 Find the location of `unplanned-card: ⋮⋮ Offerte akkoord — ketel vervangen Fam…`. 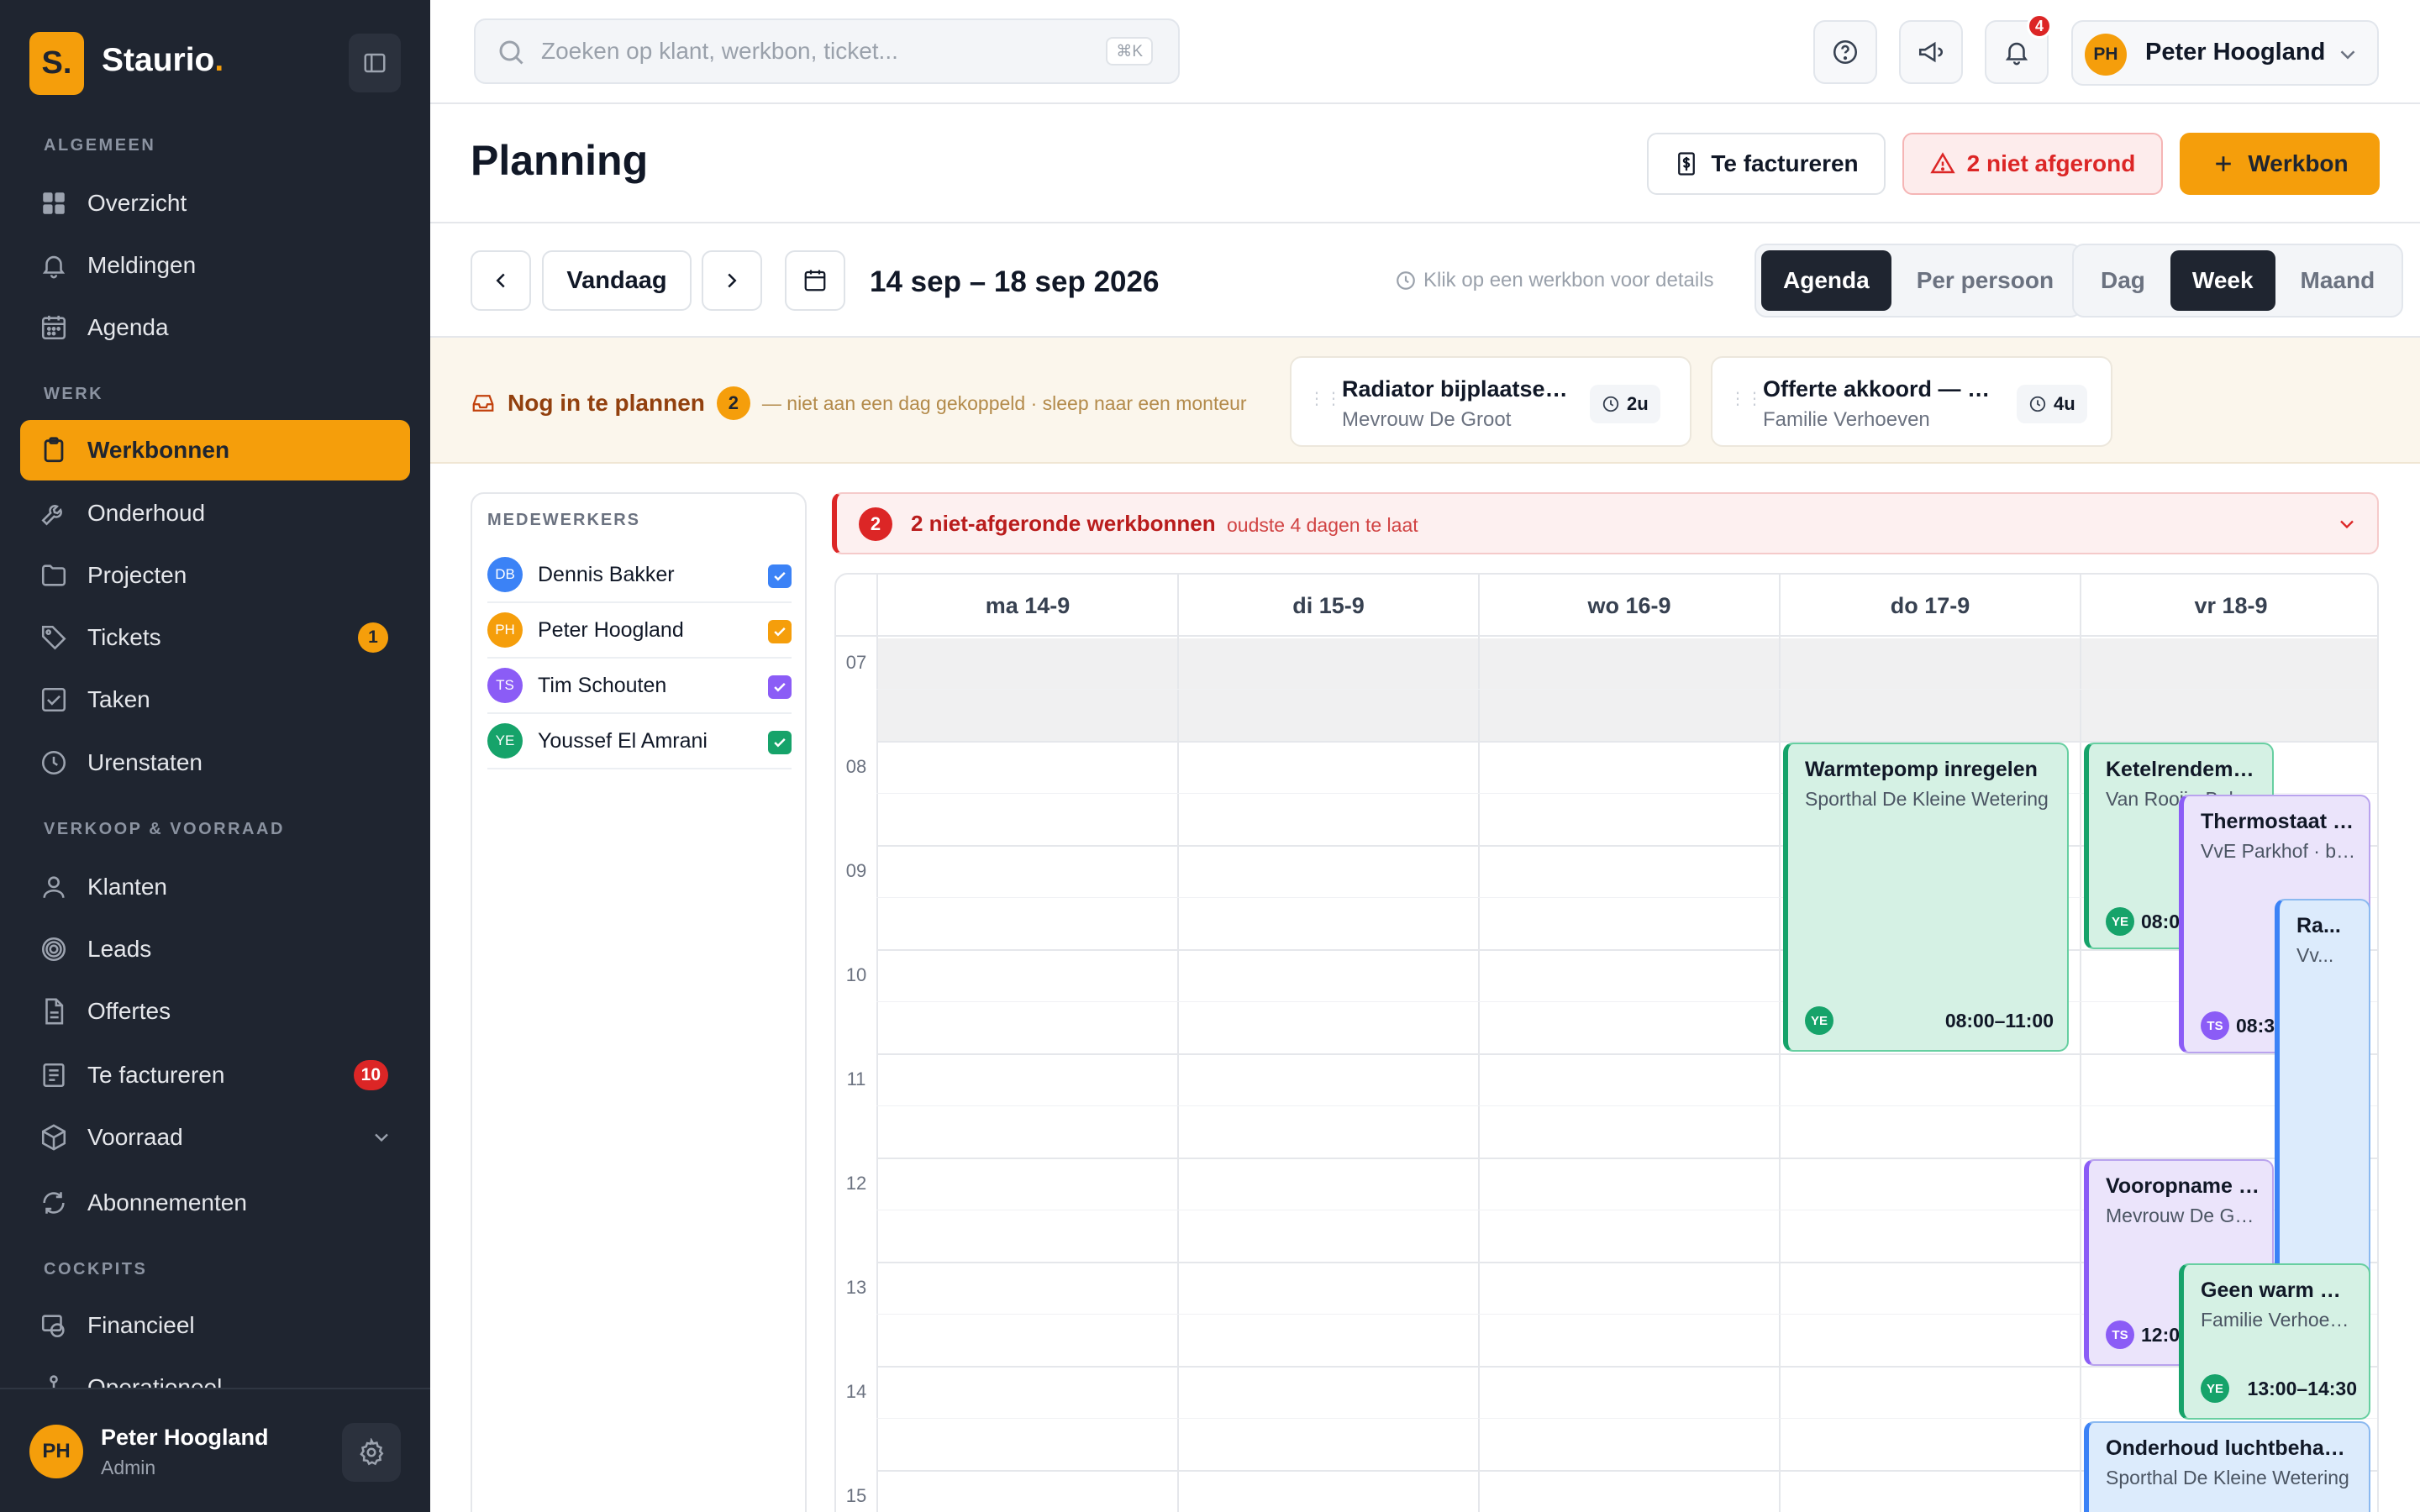

unplanned-card: ⋮⋮ Offerte akkoord — ketel vervangen Fam… is located at coordinates (1912, 401).